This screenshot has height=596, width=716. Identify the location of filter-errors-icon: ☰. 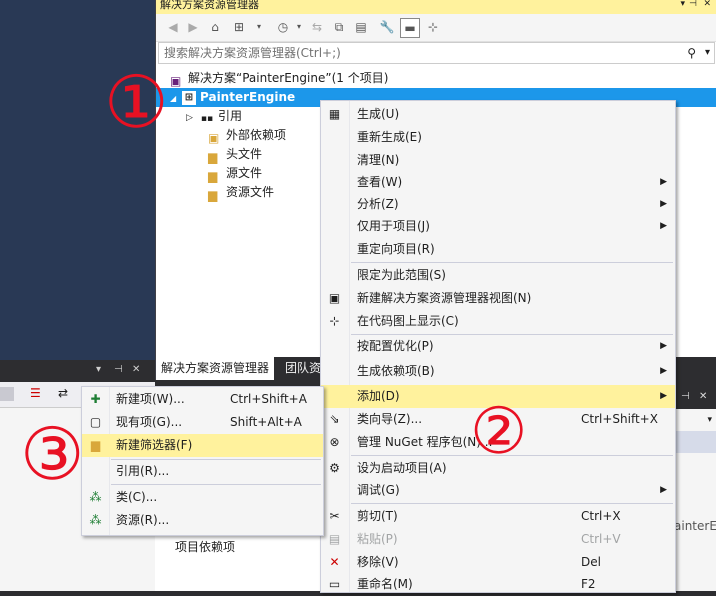
(35, 393).